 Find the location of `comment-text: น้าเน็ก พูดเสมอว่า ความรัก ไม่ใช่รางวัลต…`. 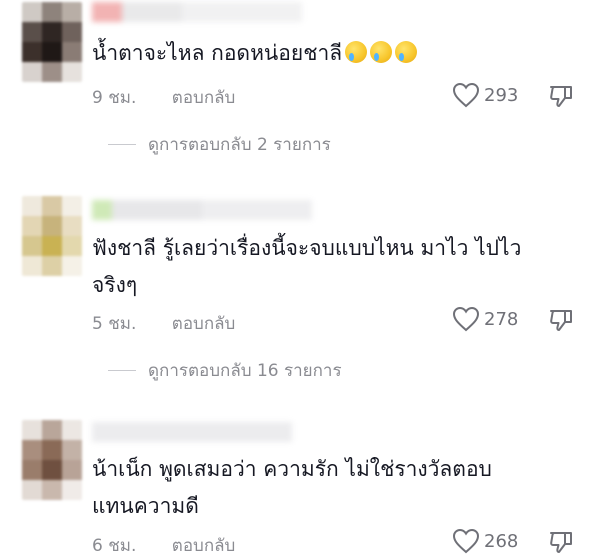

comment-text: น้าเน็ก พูดเสมอว่า ความรัก ไม่ใช่รางวัลต… is located at coordinates (337, 488).